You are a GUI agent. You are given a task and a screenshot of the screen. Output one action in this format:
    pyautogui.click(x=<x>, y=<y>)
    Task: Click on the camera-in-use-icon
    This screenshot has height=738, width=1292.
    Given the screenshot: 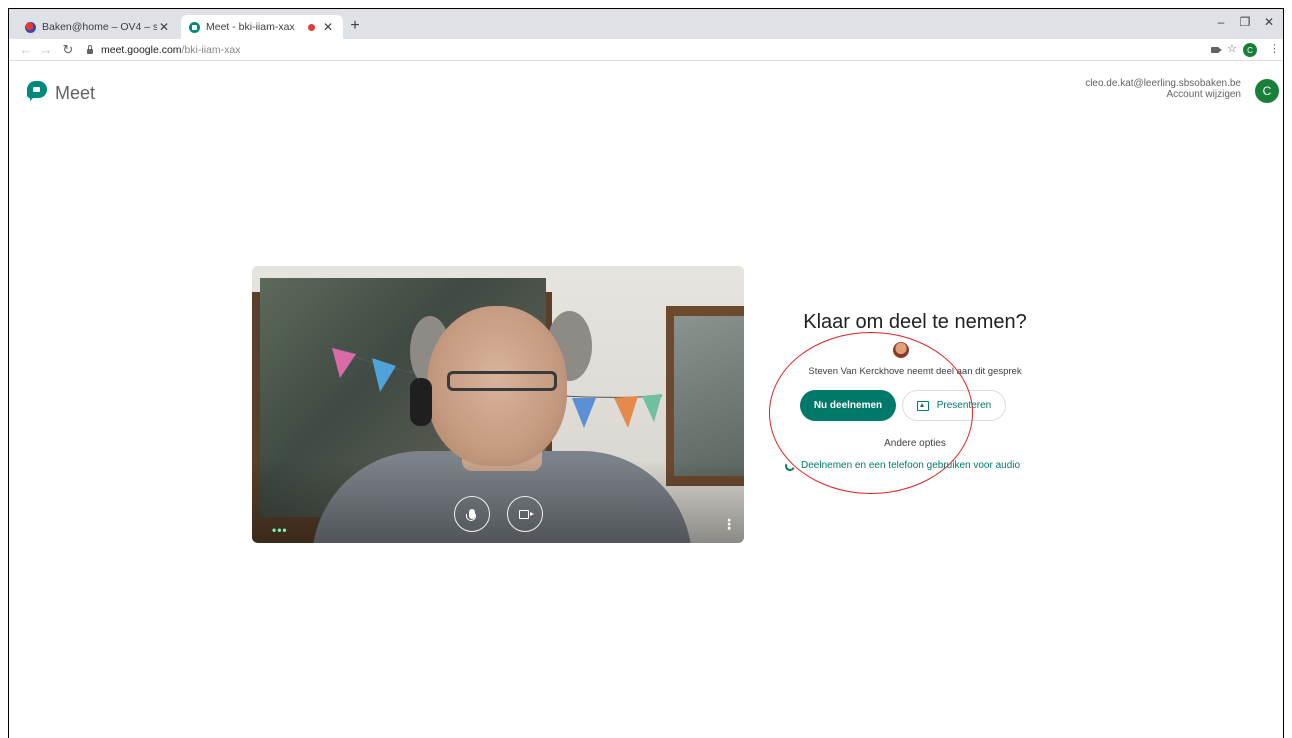 What is the action you would take?
    pyautogui.click(x=1216, y=50)
    